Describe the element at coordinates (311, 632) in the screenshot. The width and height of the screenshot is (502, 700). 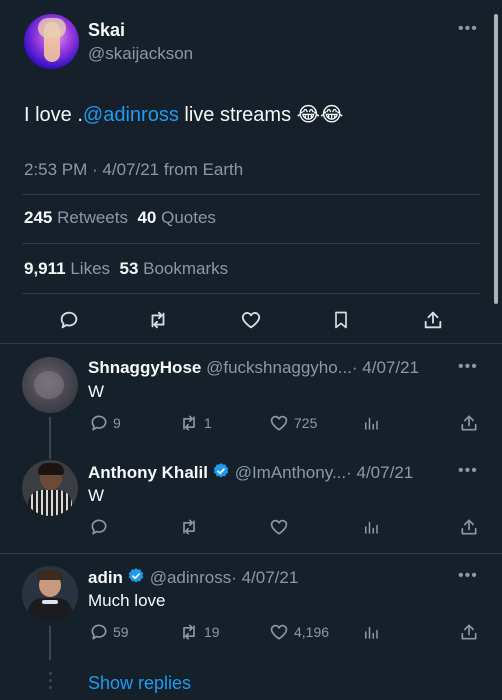
I see `like-count: 4,196` at that location.